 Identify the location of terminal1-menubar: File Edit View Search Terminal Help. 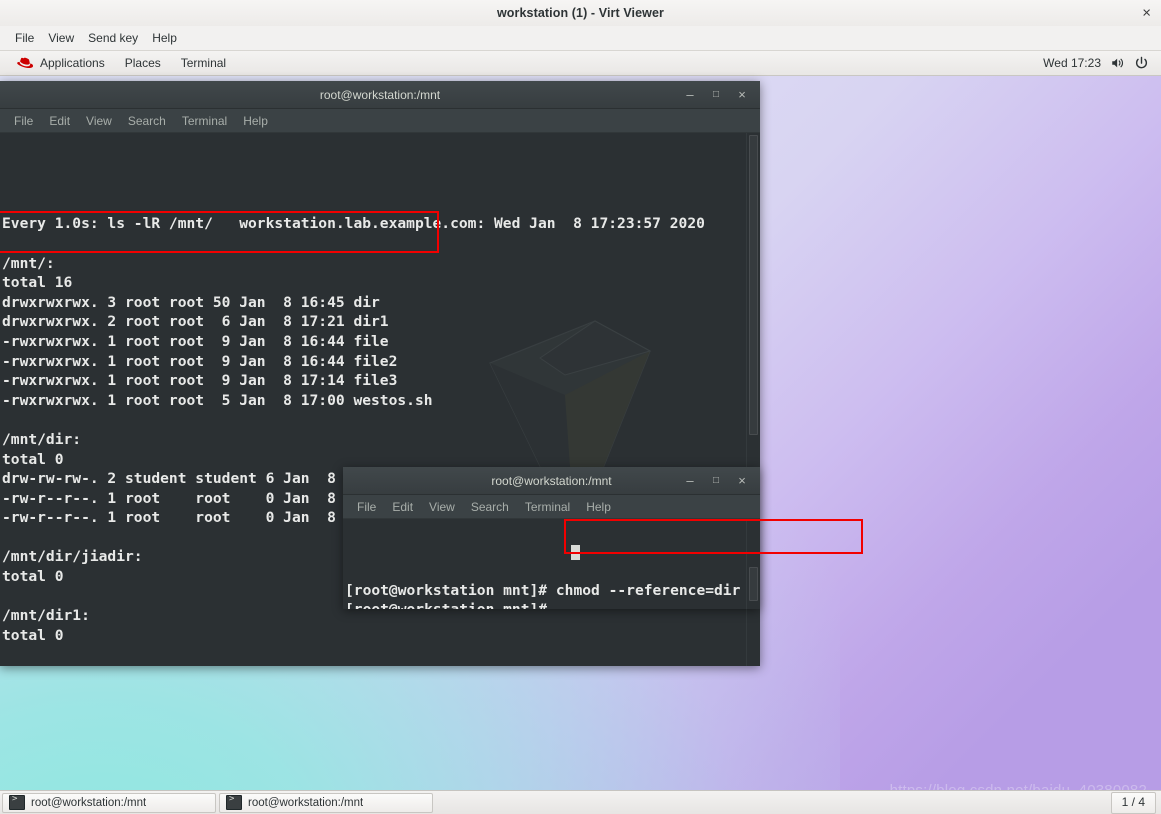
(380, 121).